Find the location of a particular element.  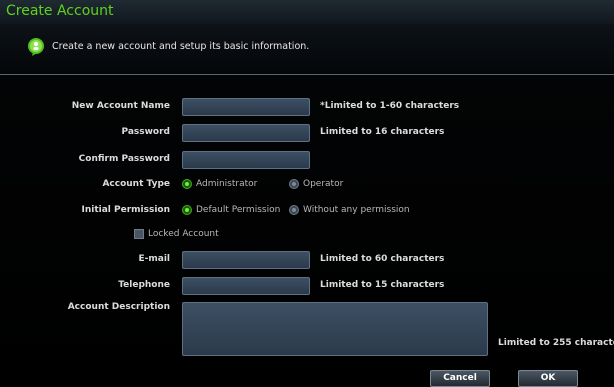

email-input is located at coordinates (246, 260).